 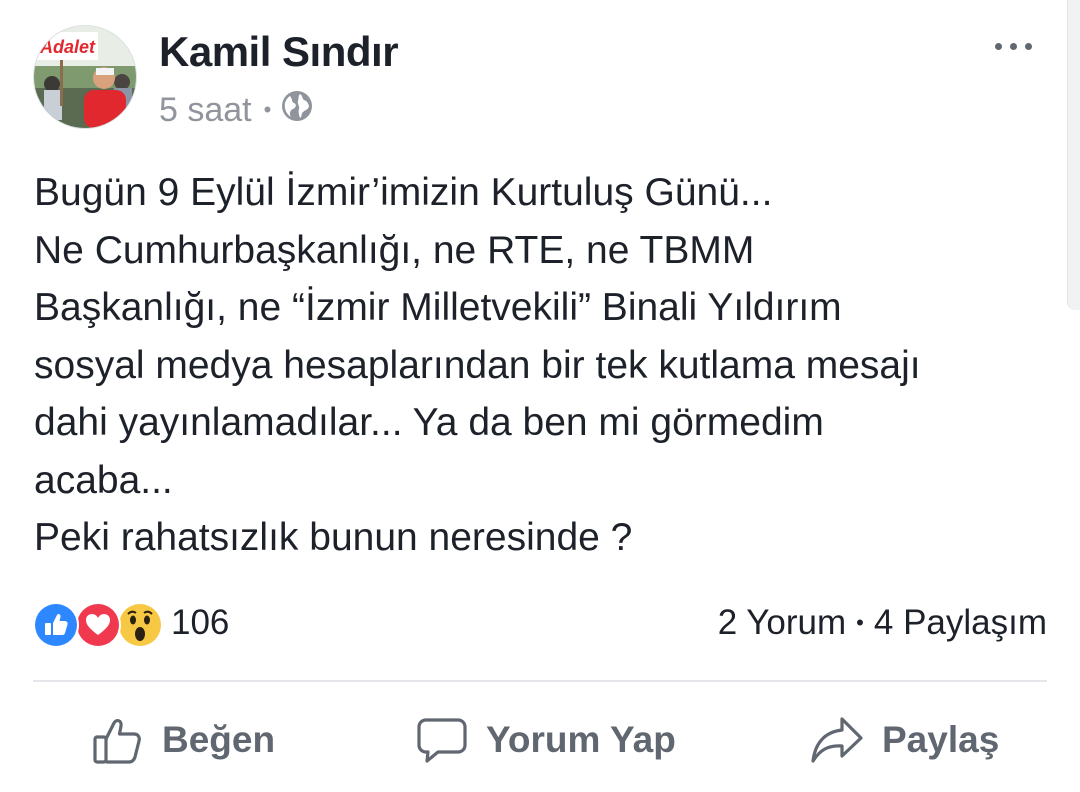 What do you see at coordinates (118, 740) in the screenshot?
I see `thumbs-up-icon` at bounding box center [118, 740].